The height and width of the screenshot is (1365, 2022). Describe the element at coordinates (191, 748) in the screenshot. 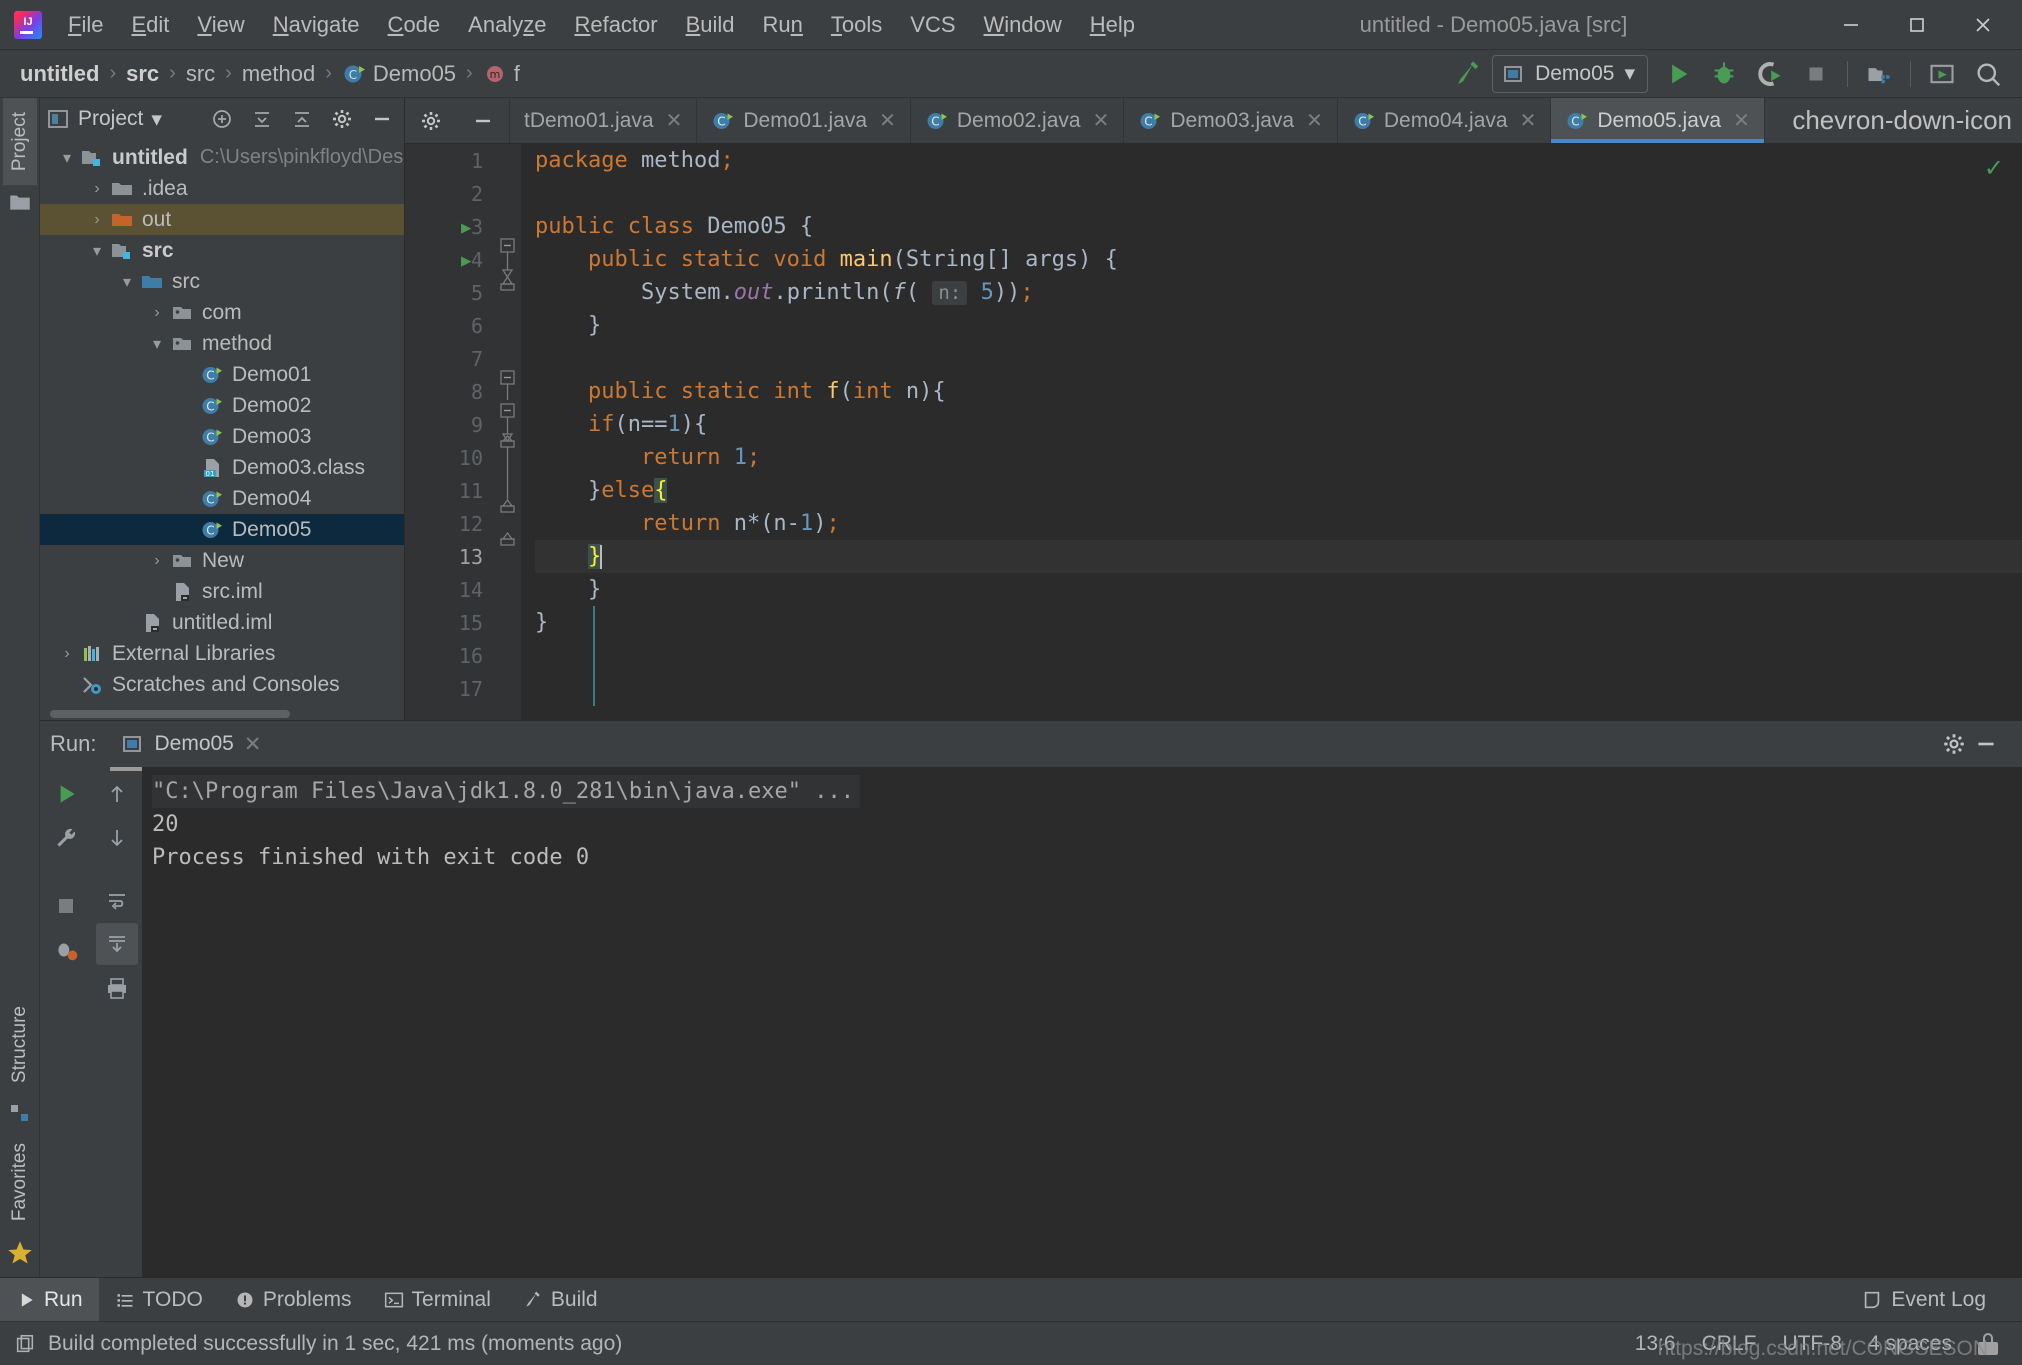

I see `run-tab-demo05: Demo05 ✕` at that location.